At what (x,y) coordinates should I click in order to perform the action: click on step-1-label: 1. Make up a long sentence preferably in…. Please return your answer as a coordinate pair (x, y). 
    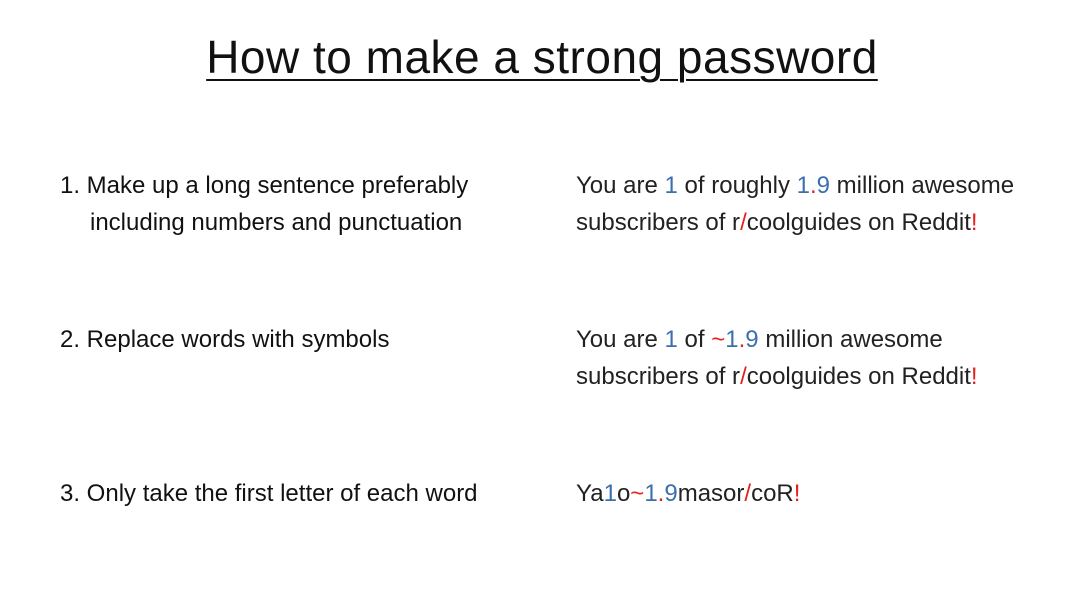
    Looking at the image, I should click on (300, 204).